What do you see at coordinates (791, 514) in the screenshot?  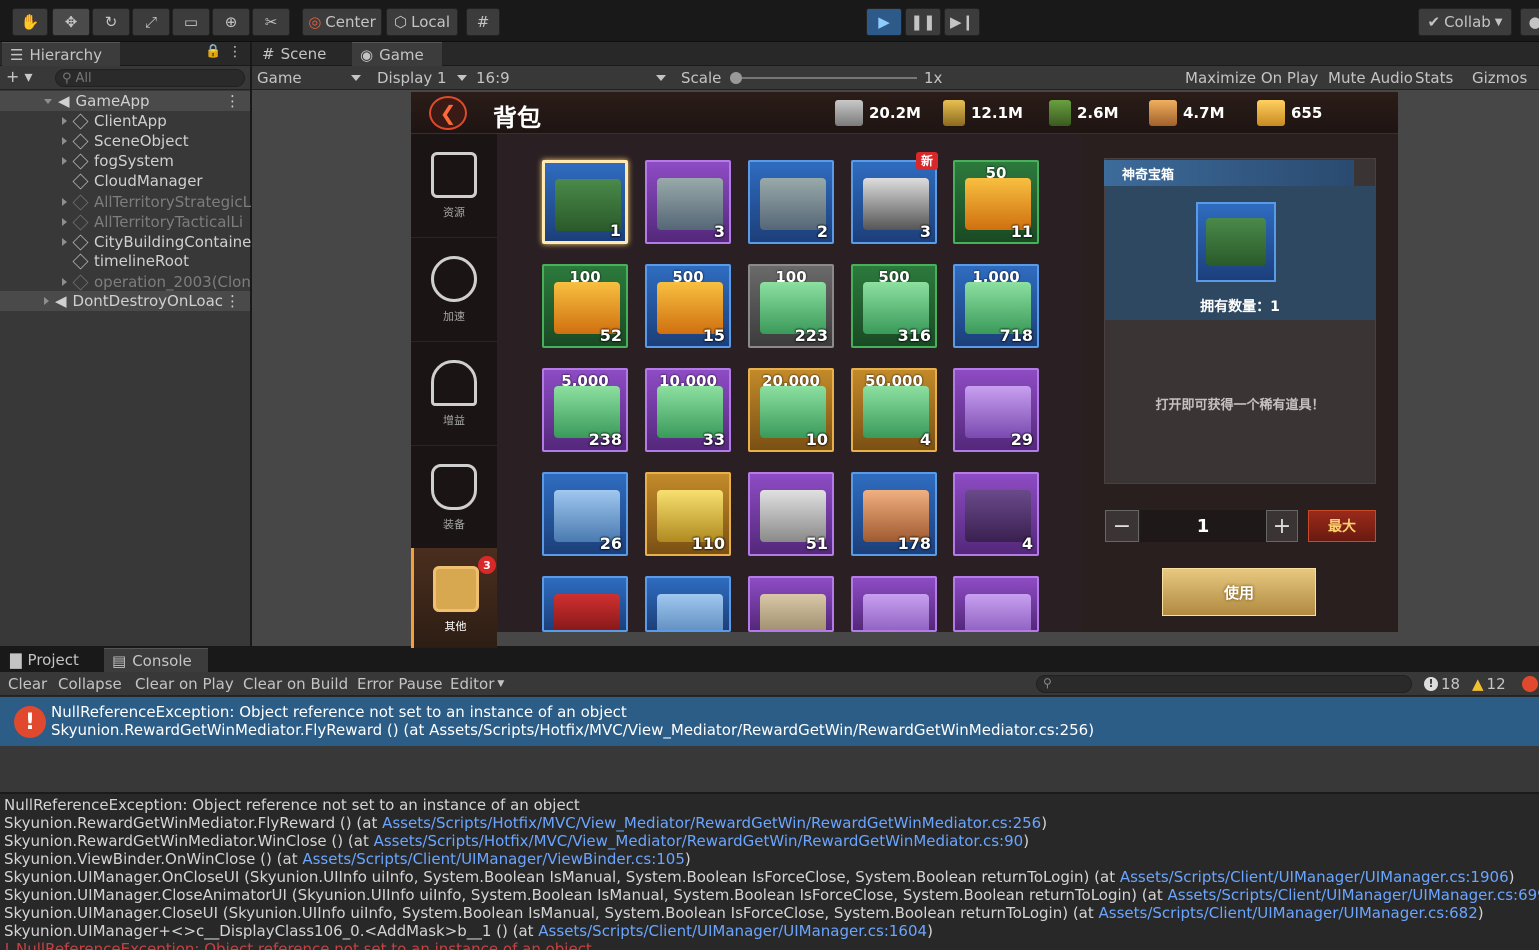 I see `item-cell: 51` at bounding box center [791, 514].